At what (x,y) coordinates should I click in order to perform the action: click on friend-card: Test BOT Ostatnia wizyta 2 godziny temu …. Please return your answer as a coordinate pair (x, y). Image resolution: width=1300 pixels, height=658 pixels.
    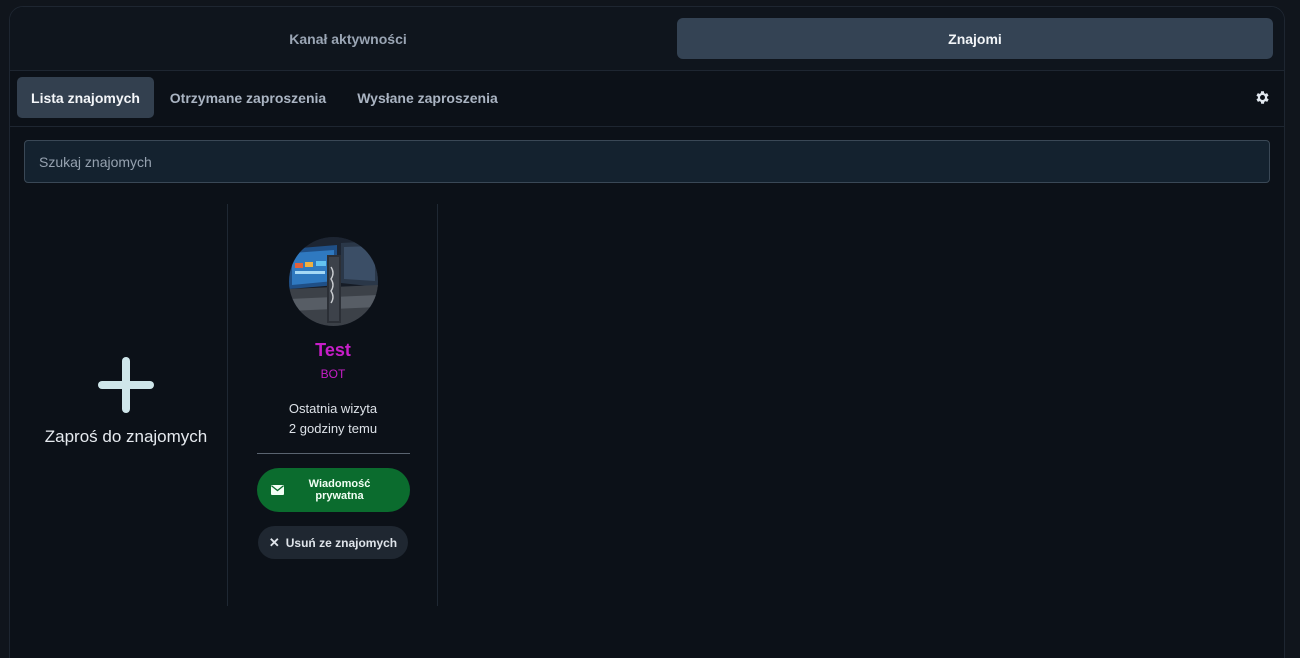
    Looking at the image, I should click on (333, 405).